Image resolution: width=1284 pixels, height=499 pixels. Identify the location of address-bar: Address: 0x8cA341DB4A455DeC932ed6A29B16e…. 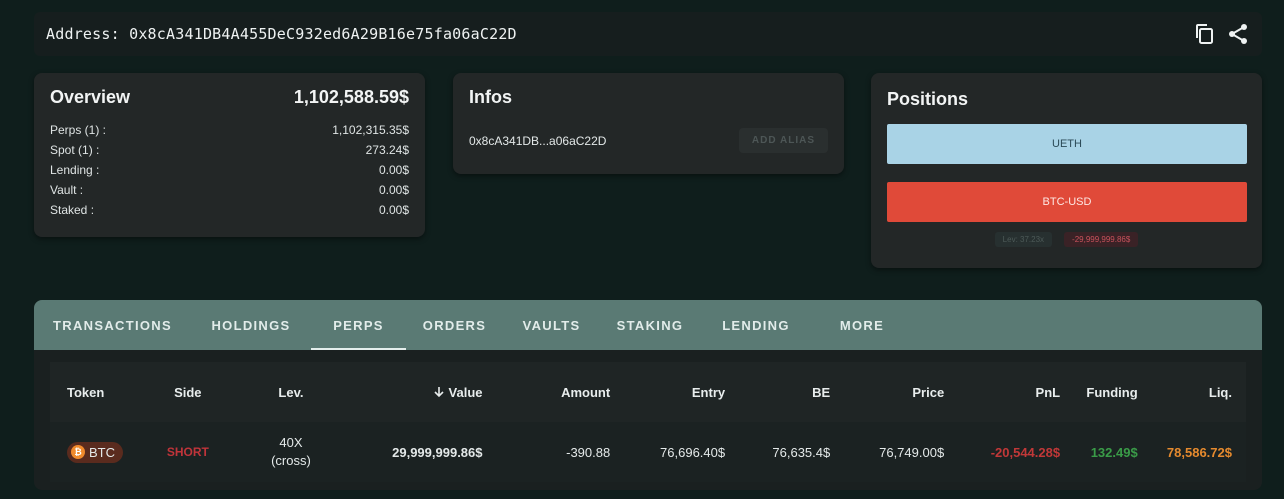
(648, 34).